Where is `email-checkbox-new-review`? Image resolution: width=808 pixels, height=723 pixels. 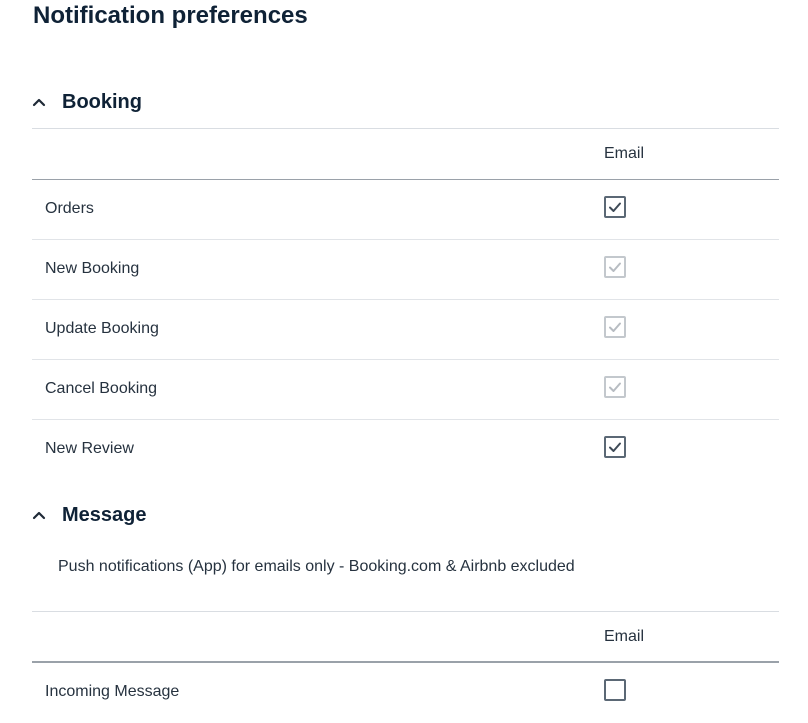
email-checkbox-new-review is located at coordinates (615, 447).